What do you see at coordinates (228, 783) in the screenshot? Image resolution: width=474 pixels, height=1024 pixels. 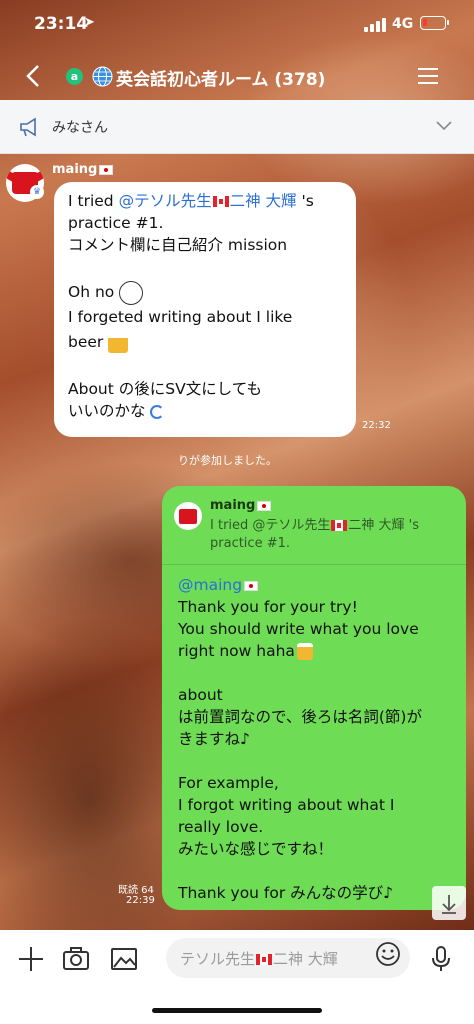 I see `msg-line: For example,` at bounding box center [228, 783].